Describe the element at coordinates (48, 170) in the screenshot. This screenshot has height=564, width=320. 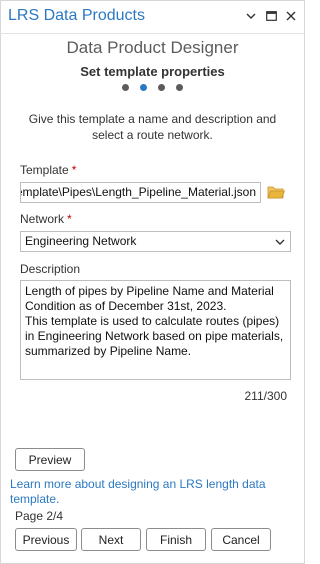
I see `template-label: Template *` at that location.